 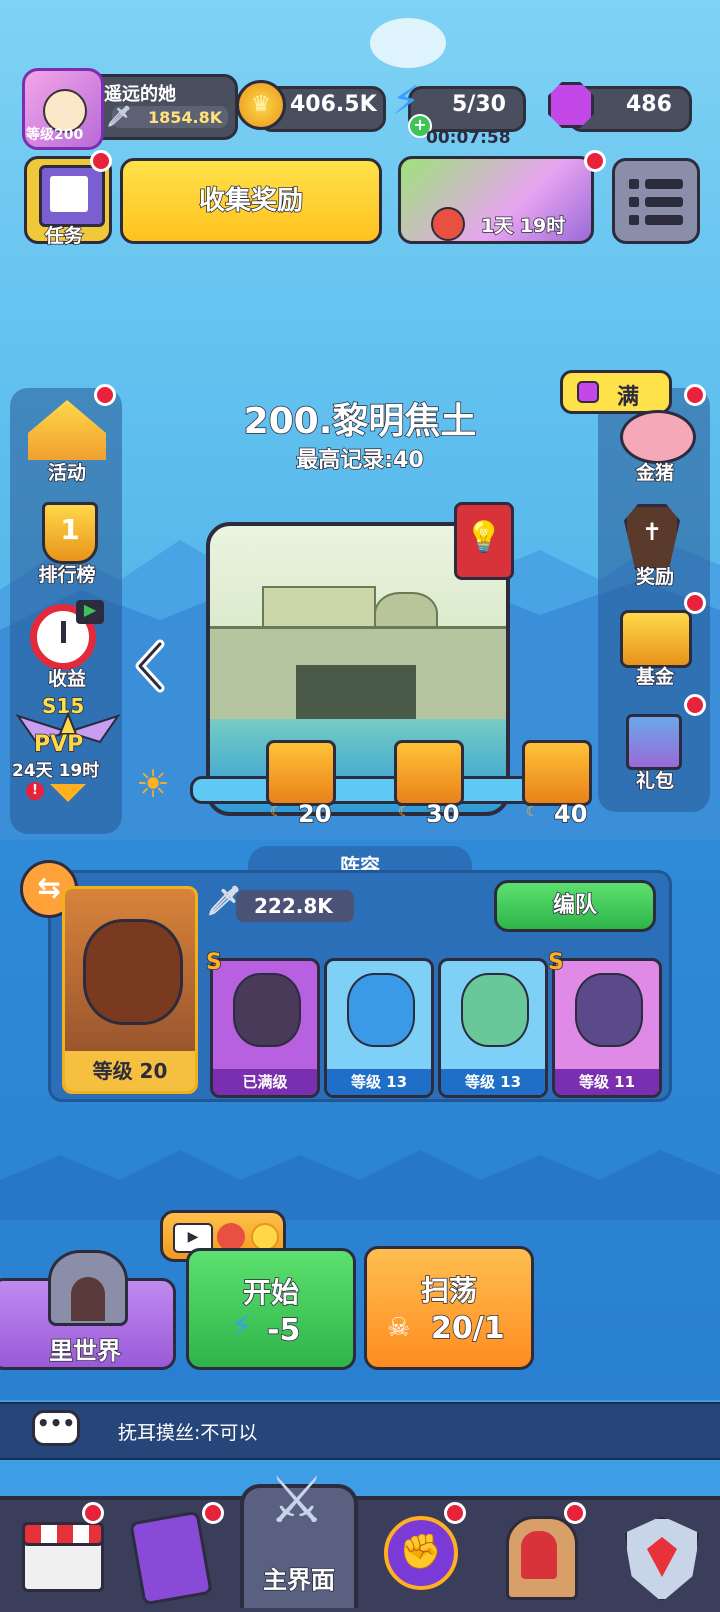 I want to click on alarm-clock-icon, so click(x=448, y=224).